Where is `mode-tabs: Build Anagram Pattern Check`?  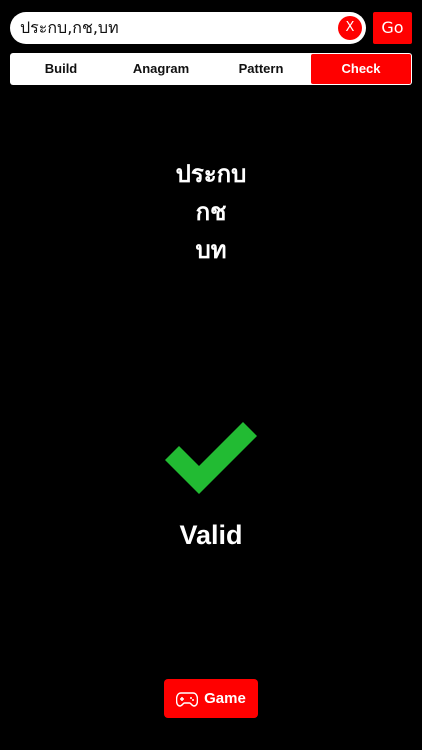 mode-tabs: Build Anagram Pattern Check is located at coordinates (211, 69).